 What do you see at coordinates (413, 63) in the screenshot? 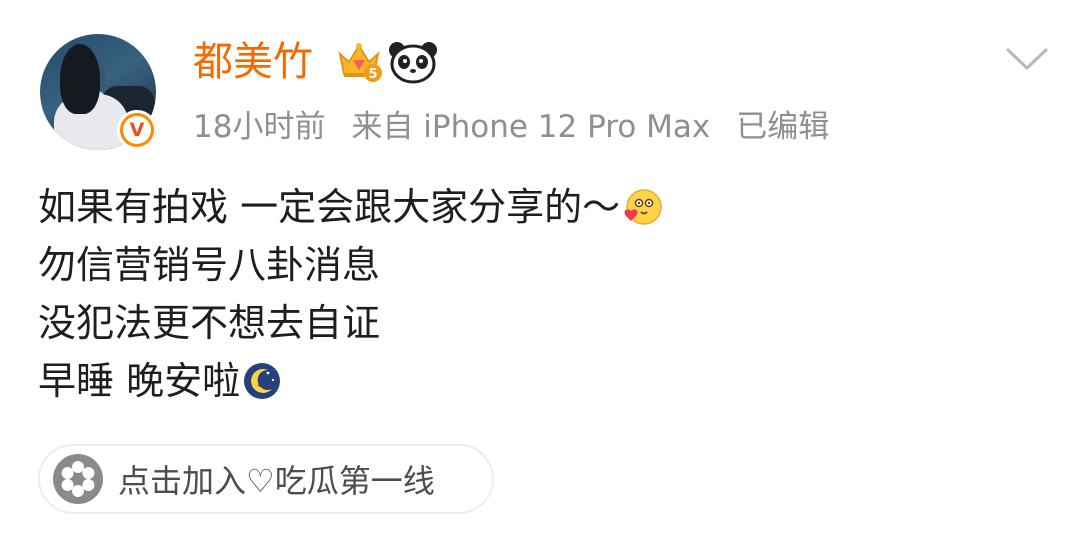
I see `panda-icon` at bounding box center [413, 63].